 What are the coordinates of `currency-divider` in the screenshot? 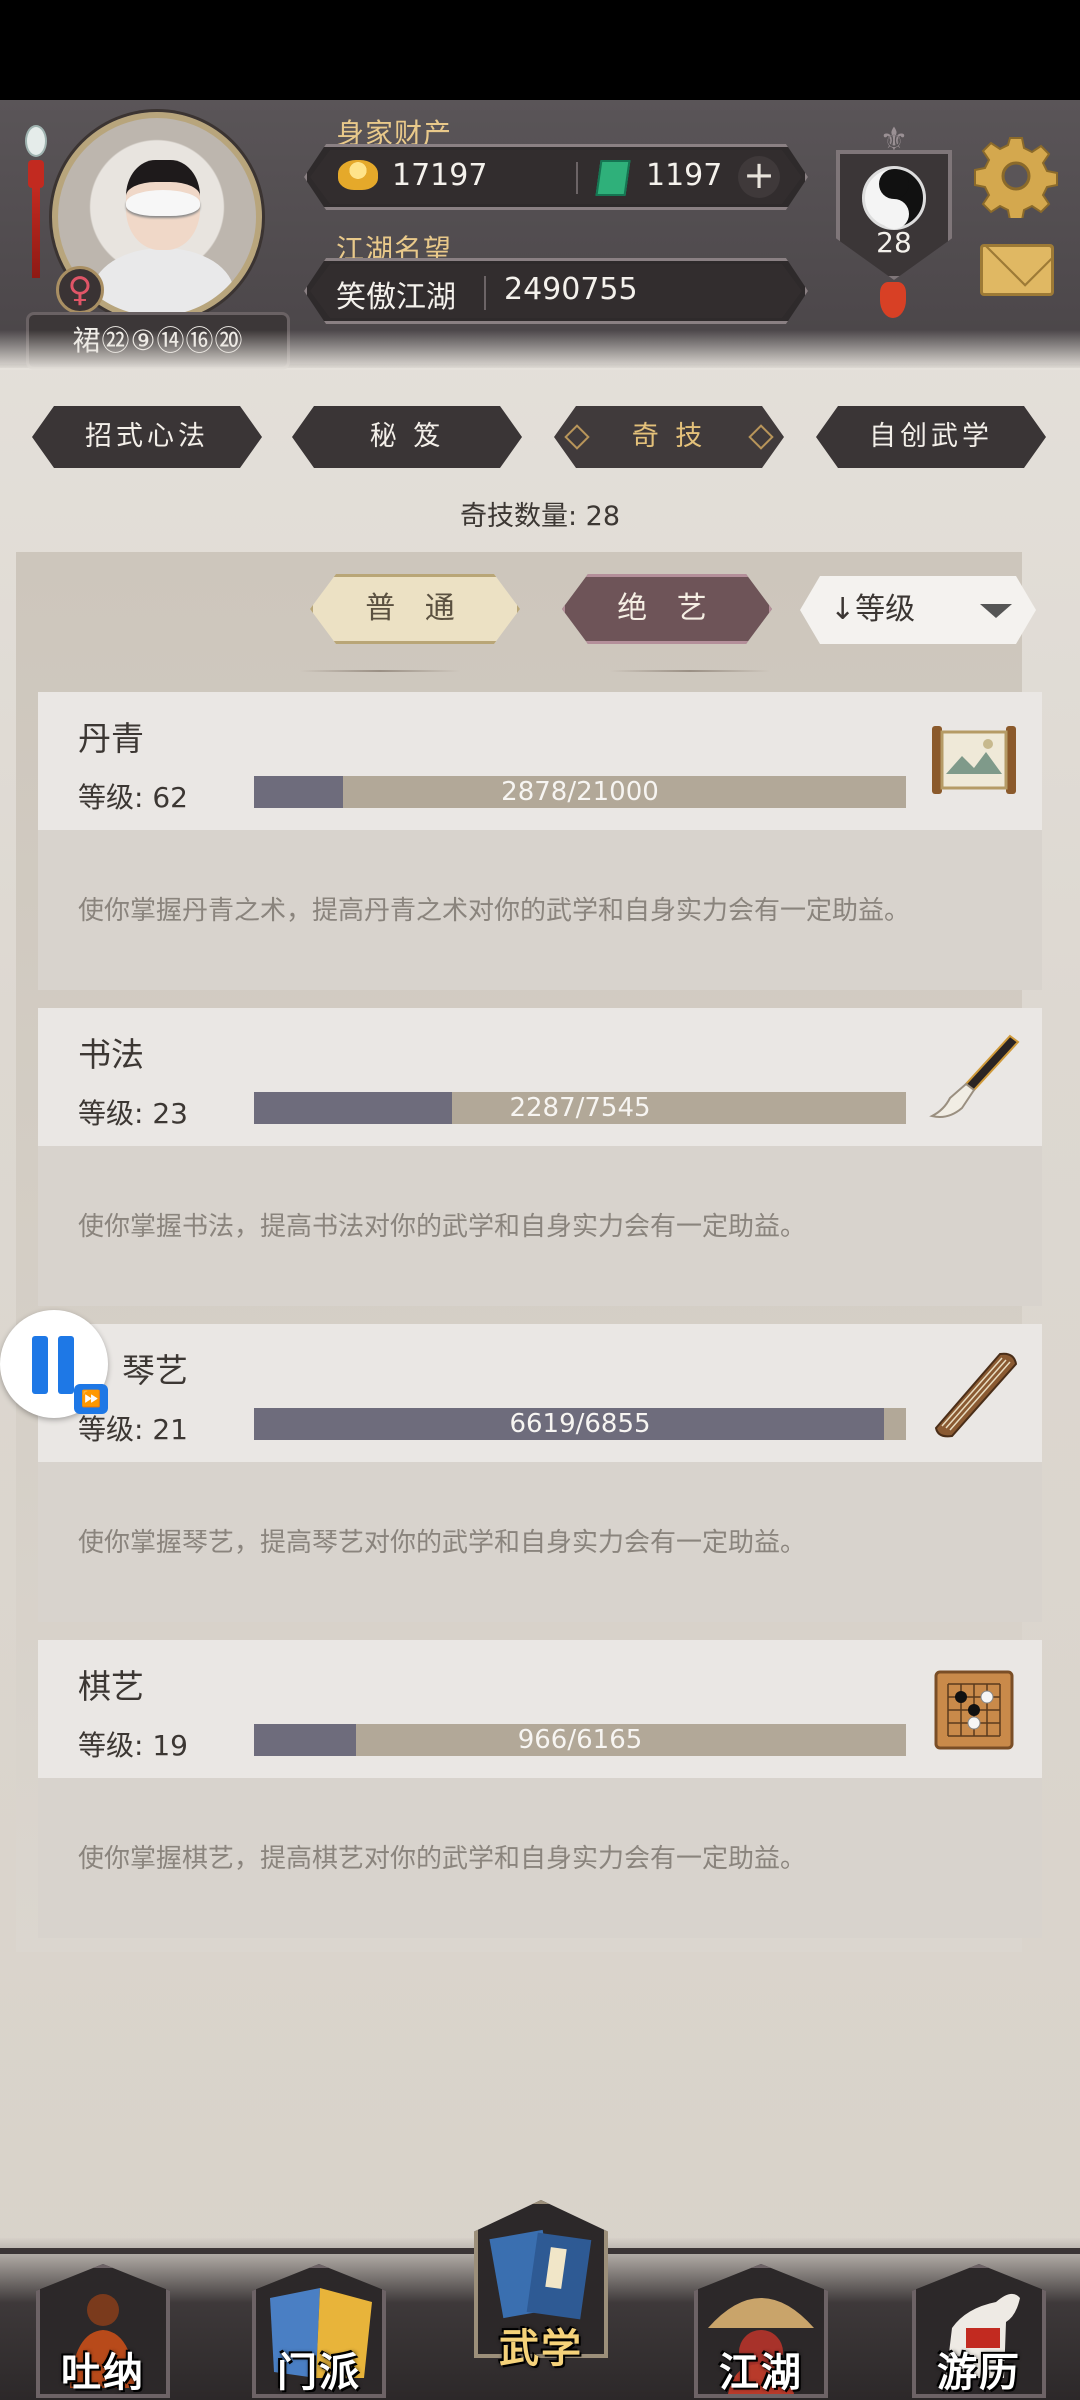 It's located at (577, 178).